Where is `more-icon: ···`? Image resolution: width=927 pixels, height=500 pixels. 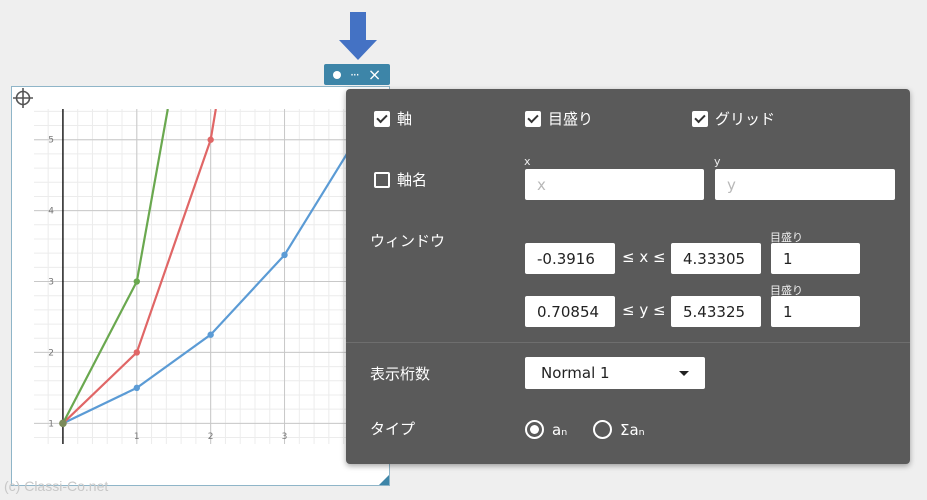 more-icon: ··· is located at coordinates (355, 75).